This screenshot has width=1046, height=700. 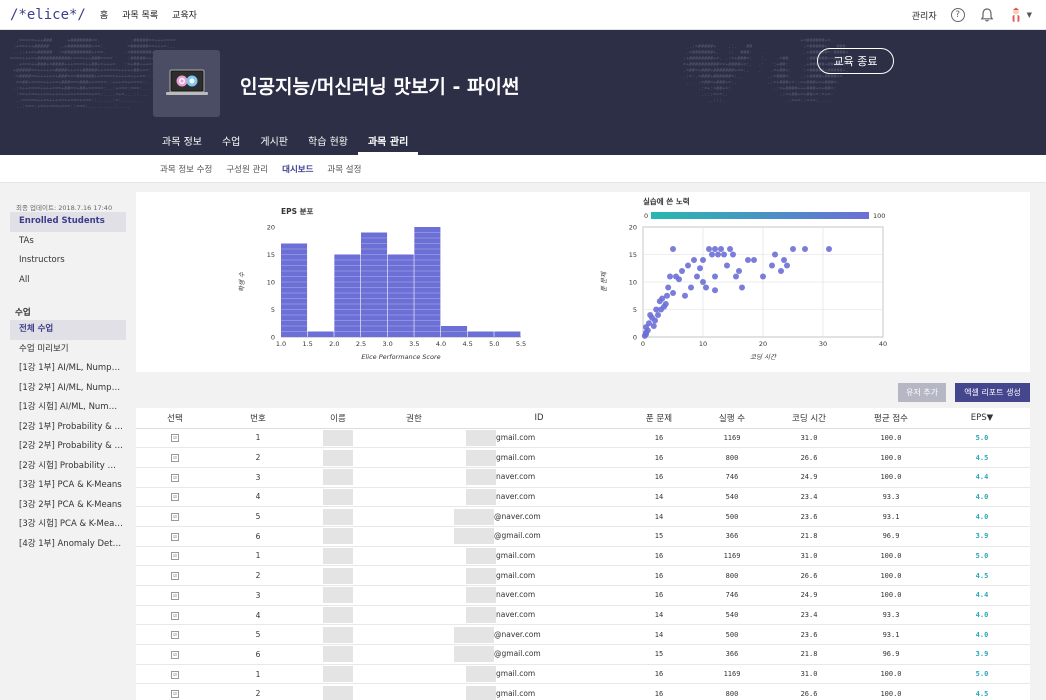 I want to click on elice-logo: /*elice*/, so click(x=48, y=15).